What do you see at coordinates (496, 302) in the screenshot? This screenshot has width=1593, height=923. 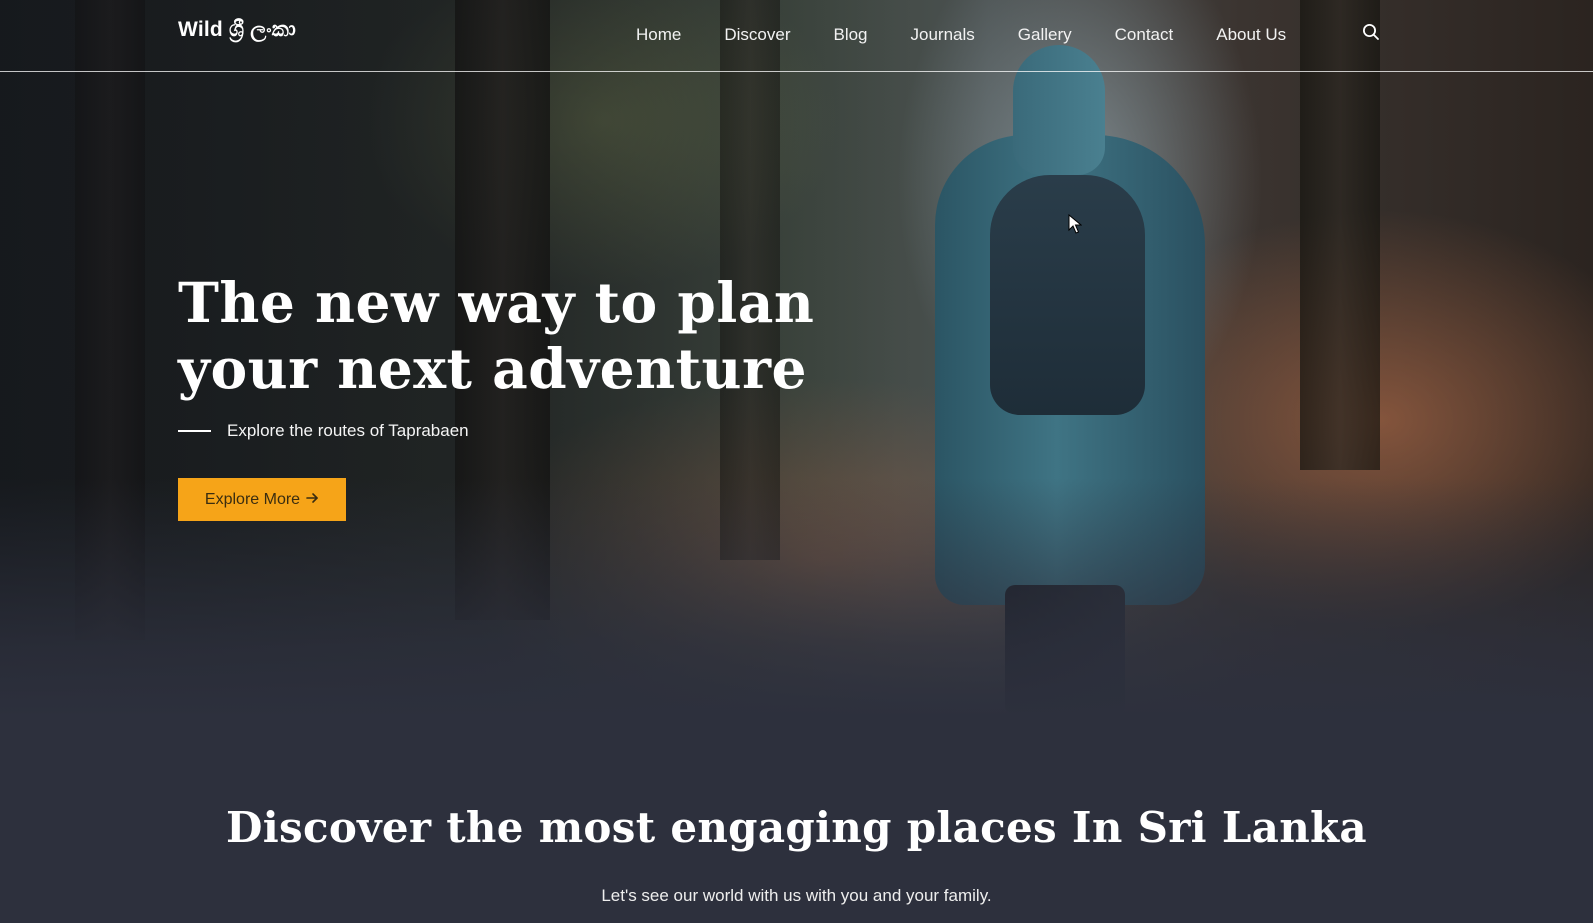 I see `hero-title-line-1: The new way to plan` at bounding box center [496, 302].